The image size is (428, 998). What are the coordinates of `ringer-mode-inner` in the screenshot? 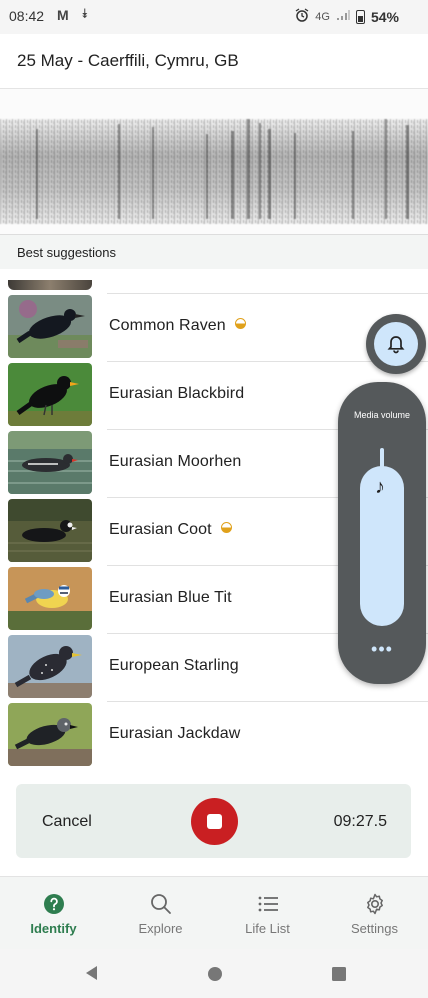 It's located at (396, 344).